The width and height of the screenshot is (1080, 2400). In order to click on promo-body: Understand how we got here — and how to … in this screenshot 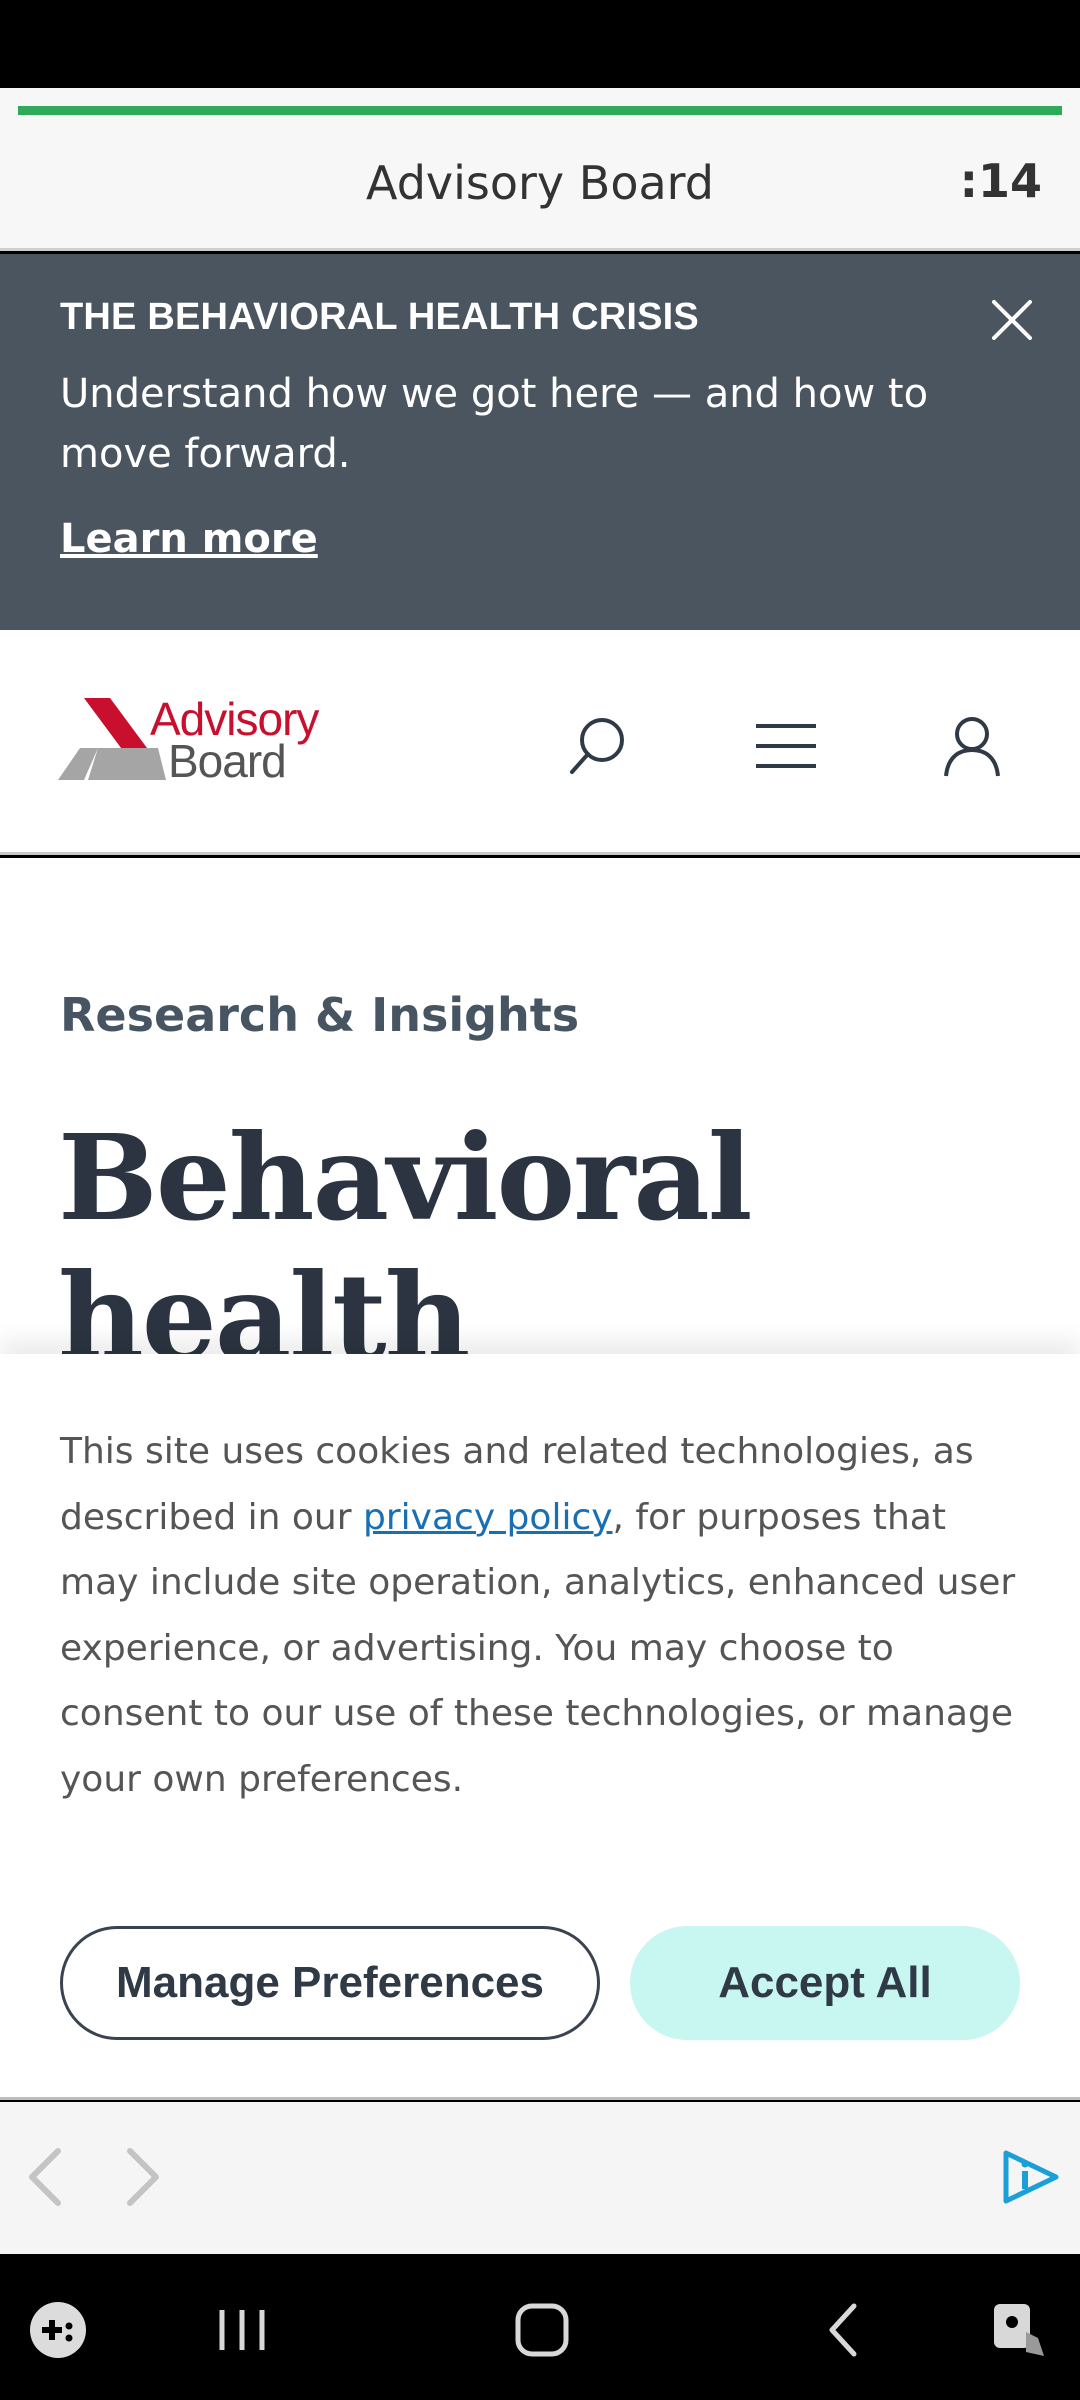, I will do `click(494, 424)`.